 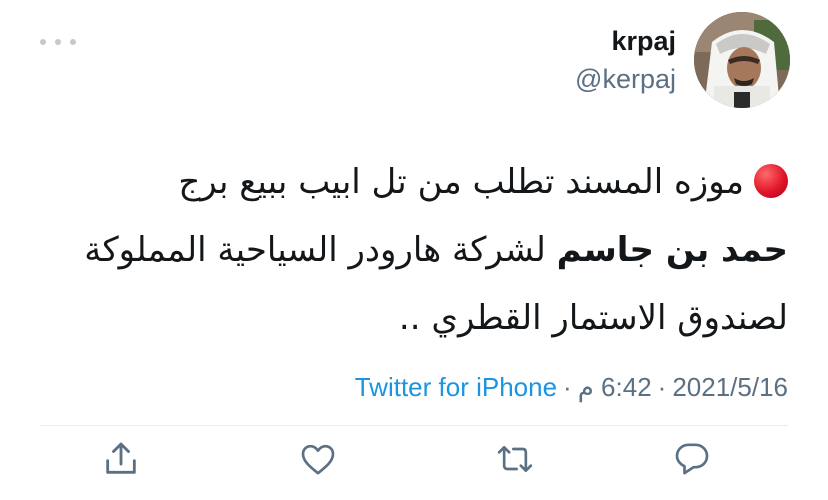 What do you see at coordinates (593, 318) in the screenshot?
I see `tweet-line-3: لصندوق الاستمار القطري ..` at bounding box center [593, 318].